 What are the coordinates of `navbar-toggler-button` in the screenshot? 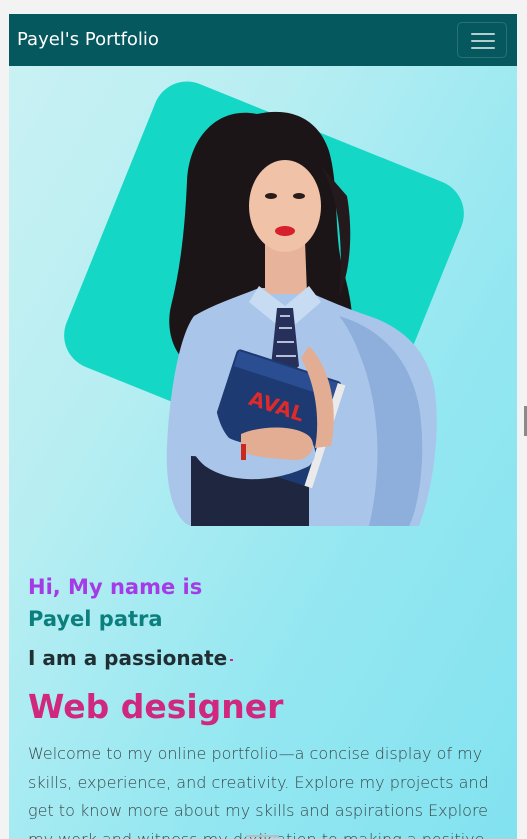 It's located at (482, 40).